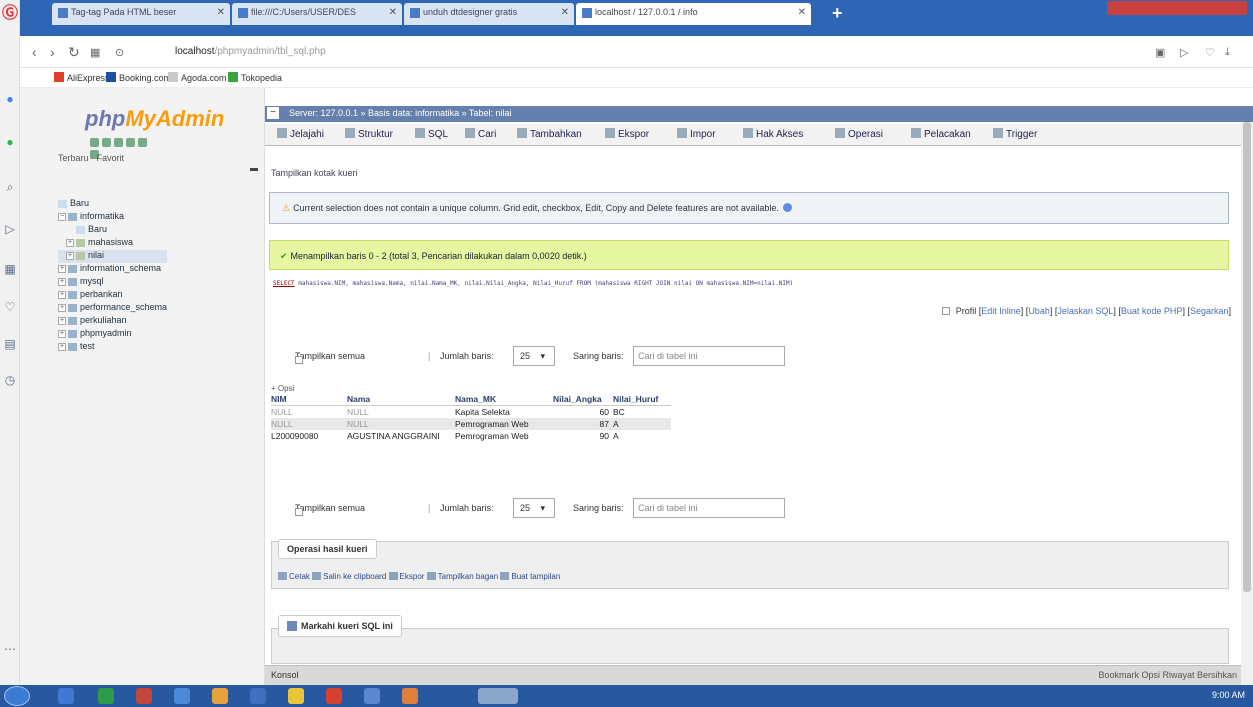  I want to click on tab-tambahkan: Tambahkan, so click(549, 134).